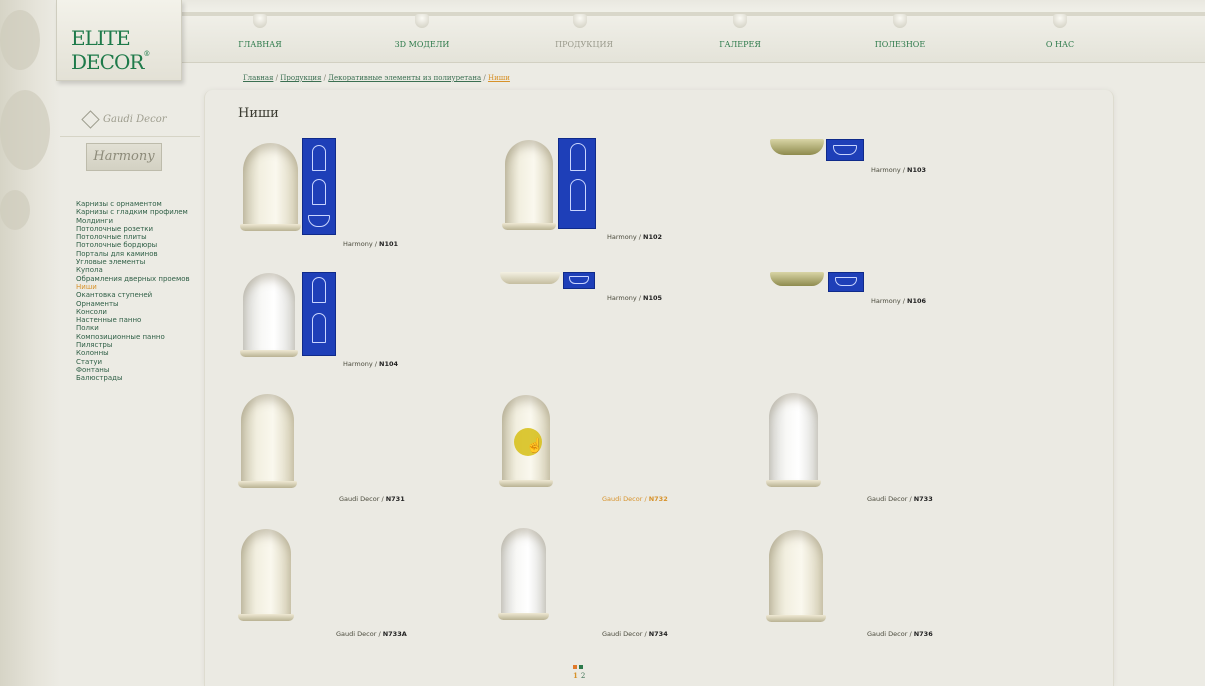  What do you see at coordinates (267, 441) in the screenshot?
I see `product-image-n731` at bounding box center [267, 441].